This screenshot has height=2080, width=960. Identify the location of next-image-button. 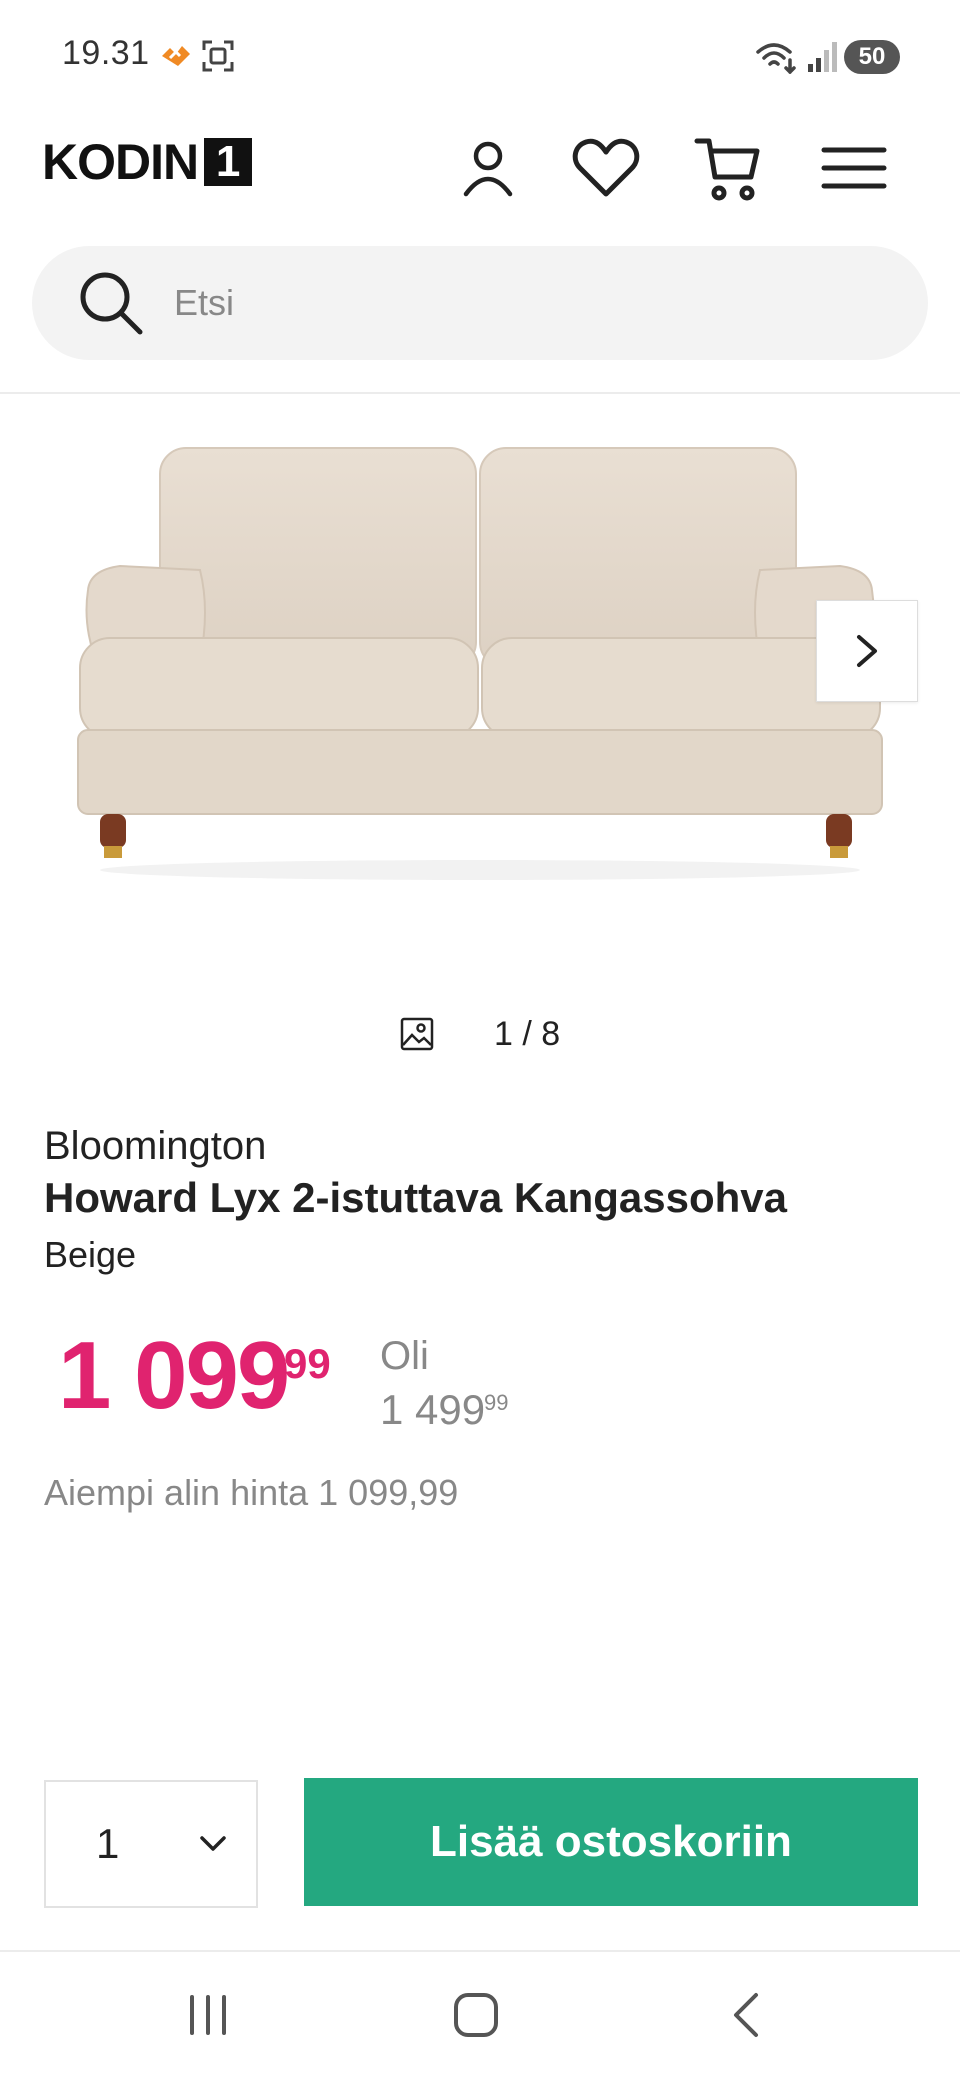
(867, 651).